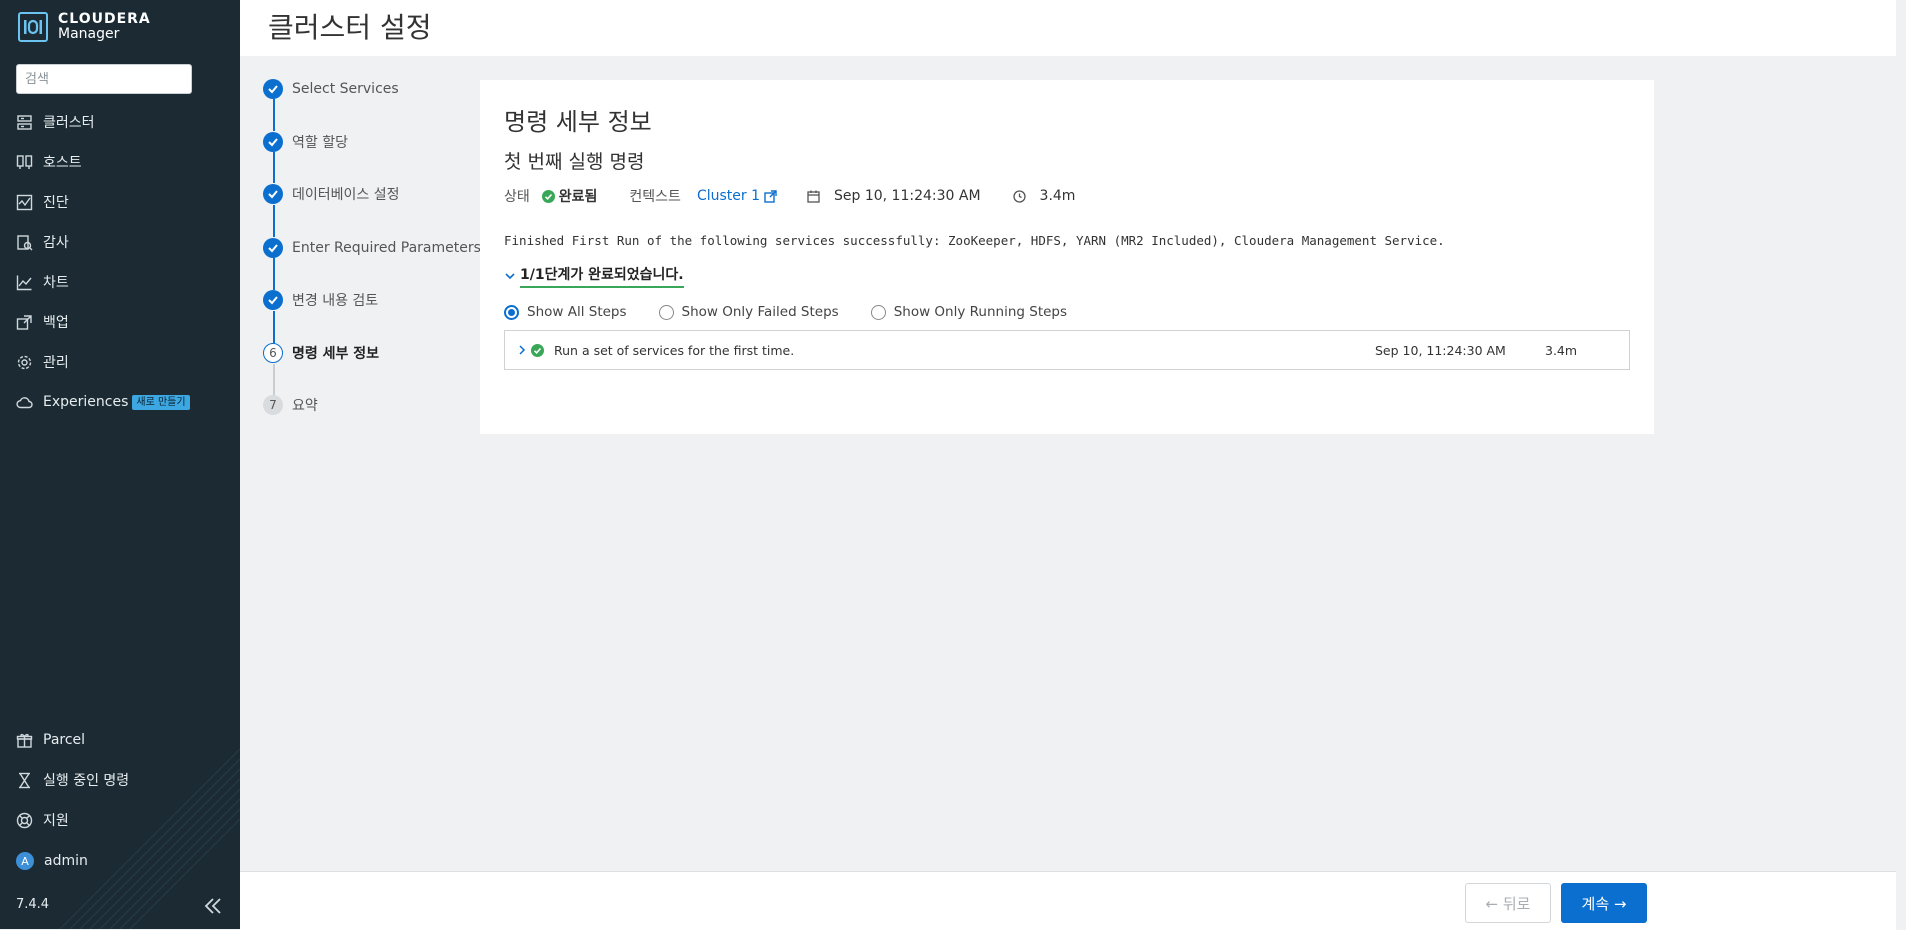 This screenshot has height=930, width=1906. Describe the element at coordinates (24, 740) in the screenshot. I see `gift-icon` at that location.